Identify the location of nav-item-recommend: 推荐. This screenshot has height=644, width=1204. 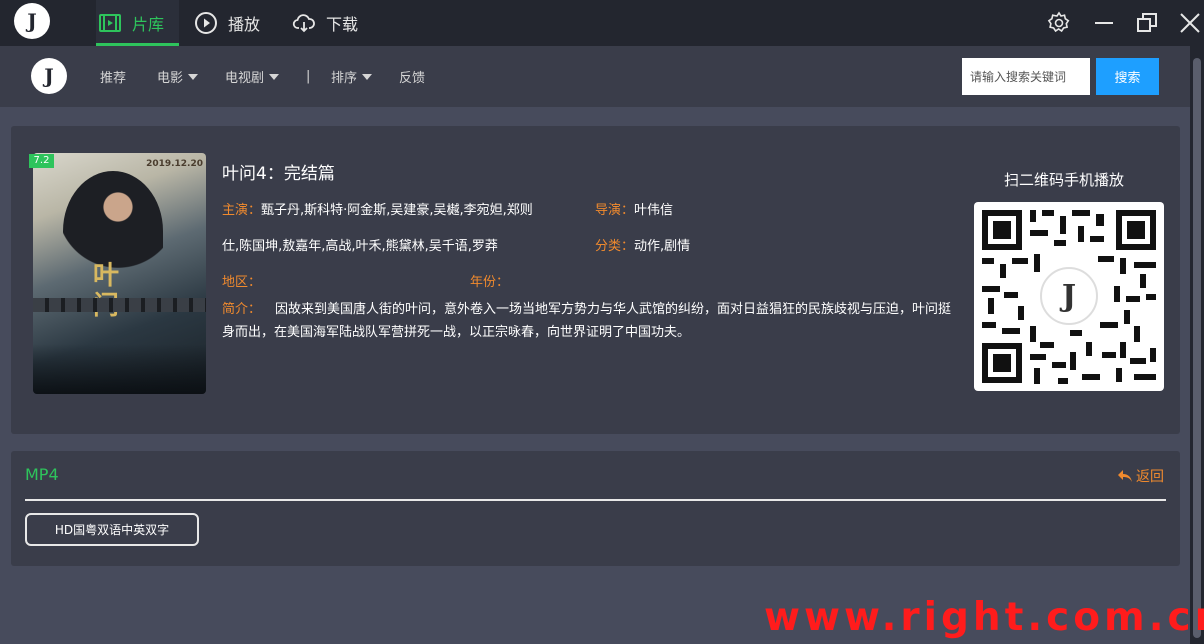
(113, 76).